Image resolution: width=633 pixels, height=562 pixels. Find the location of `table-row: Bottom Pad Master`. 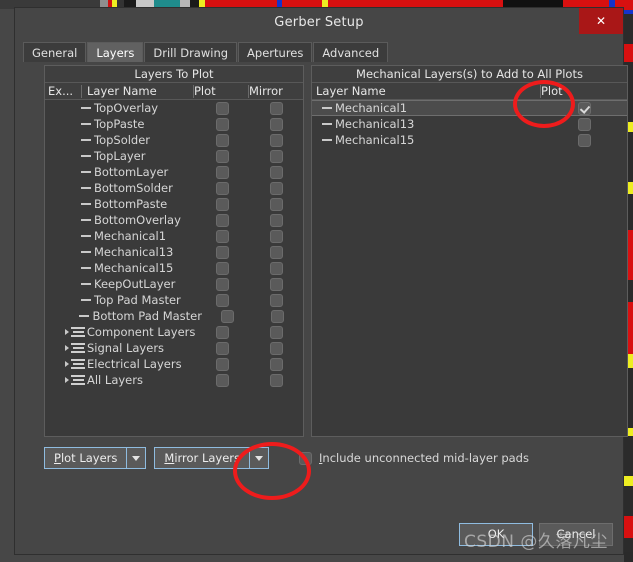

table-row: Bottom Pad Master is located at coordinates (174, 316).